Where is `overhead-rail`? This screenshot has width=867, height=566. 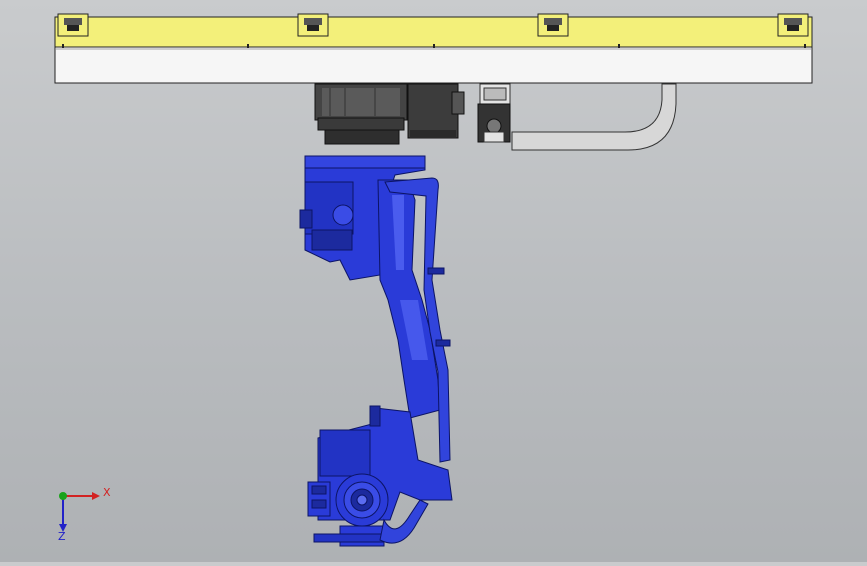 overhead-rail is located at coordinates (433, 48).